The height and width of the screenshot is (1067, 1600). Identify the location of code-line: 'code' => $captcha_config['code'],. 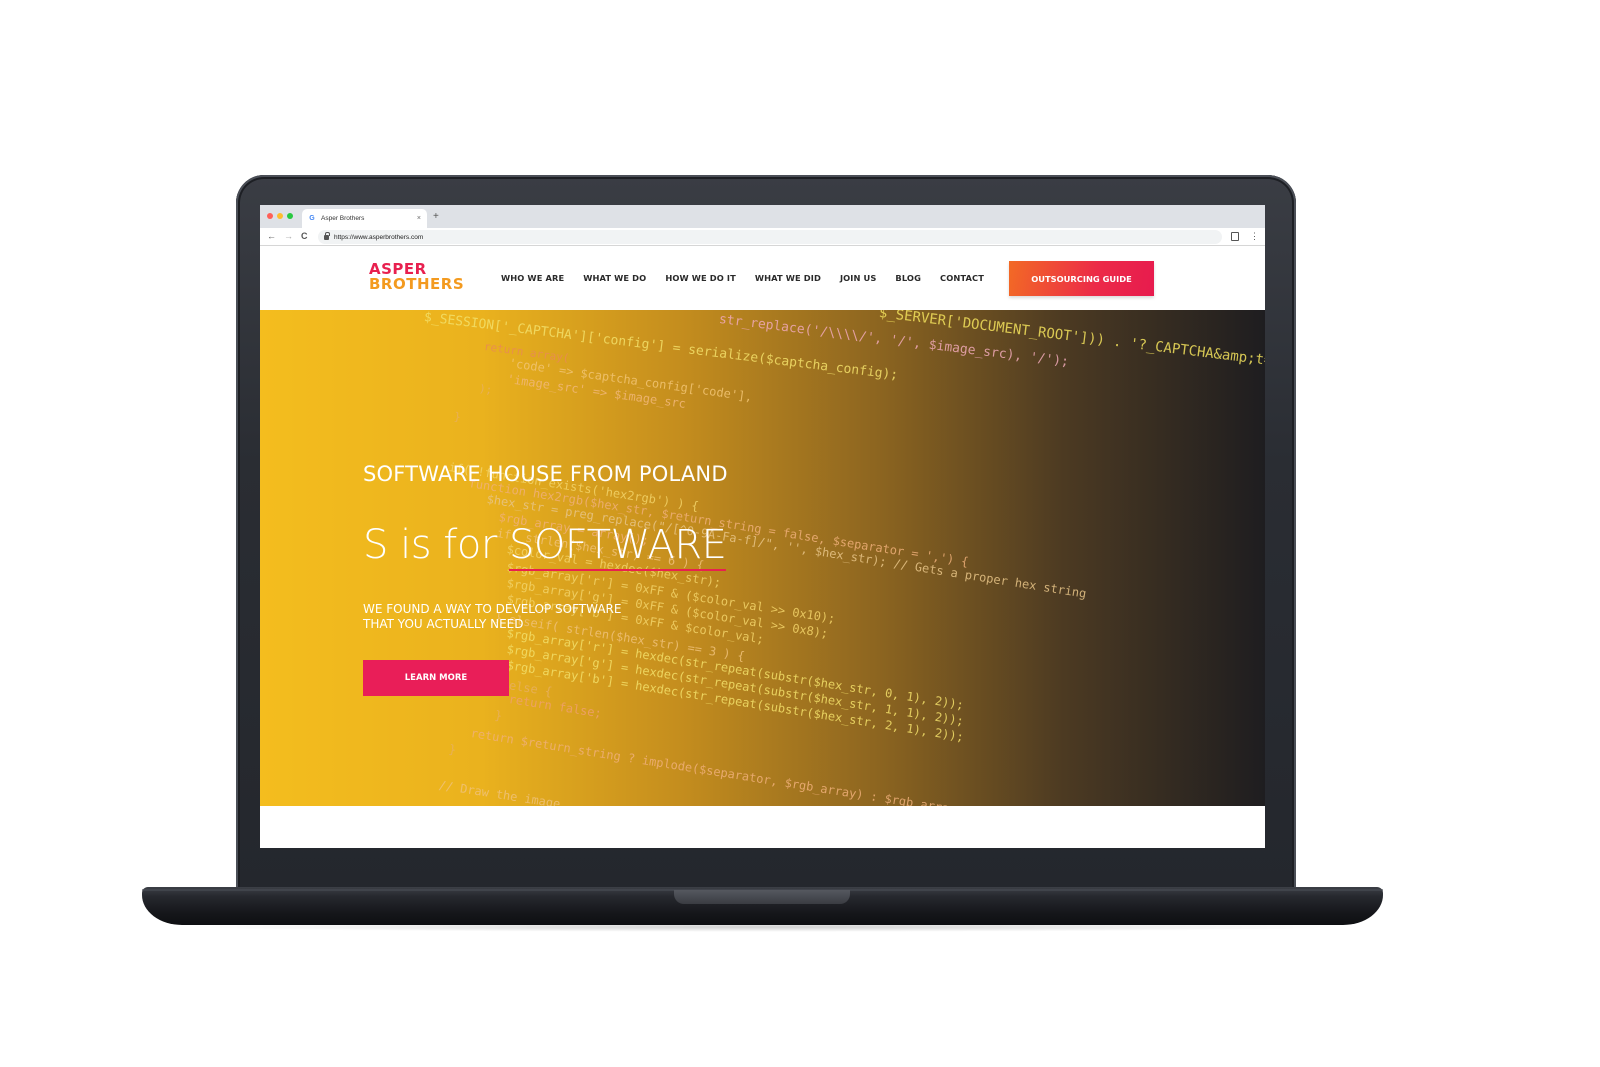
(631, 380).